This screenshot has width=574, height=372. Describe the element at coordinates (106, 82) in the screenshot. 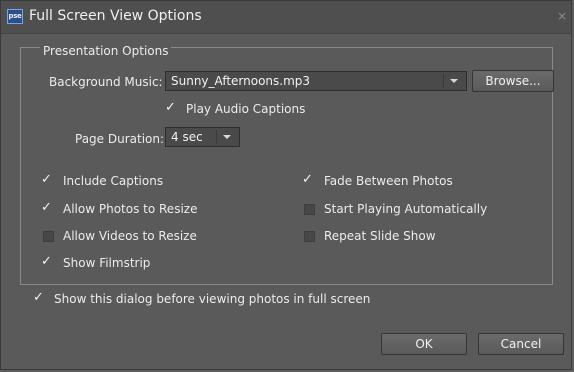

I see `background-music-label: Background Music:` at that location.